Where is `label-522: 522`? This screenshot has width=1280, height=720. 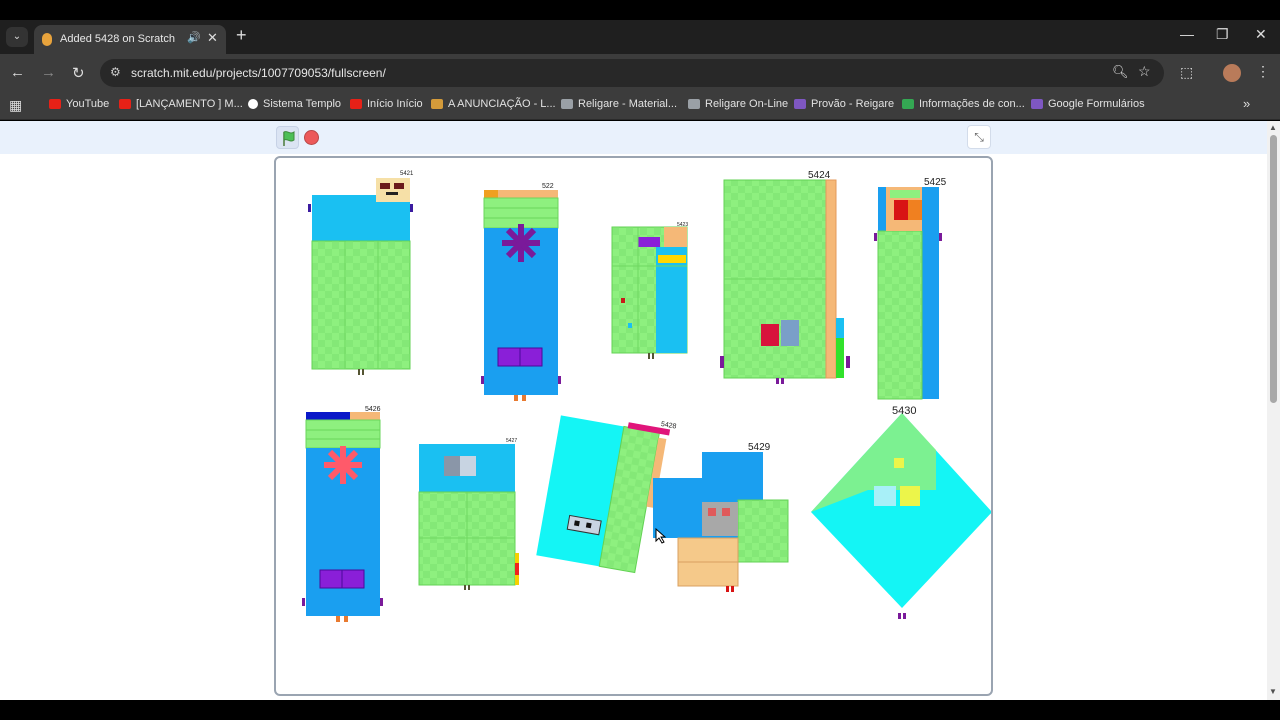 label-522: 522 is located at coordinates (548, 186).